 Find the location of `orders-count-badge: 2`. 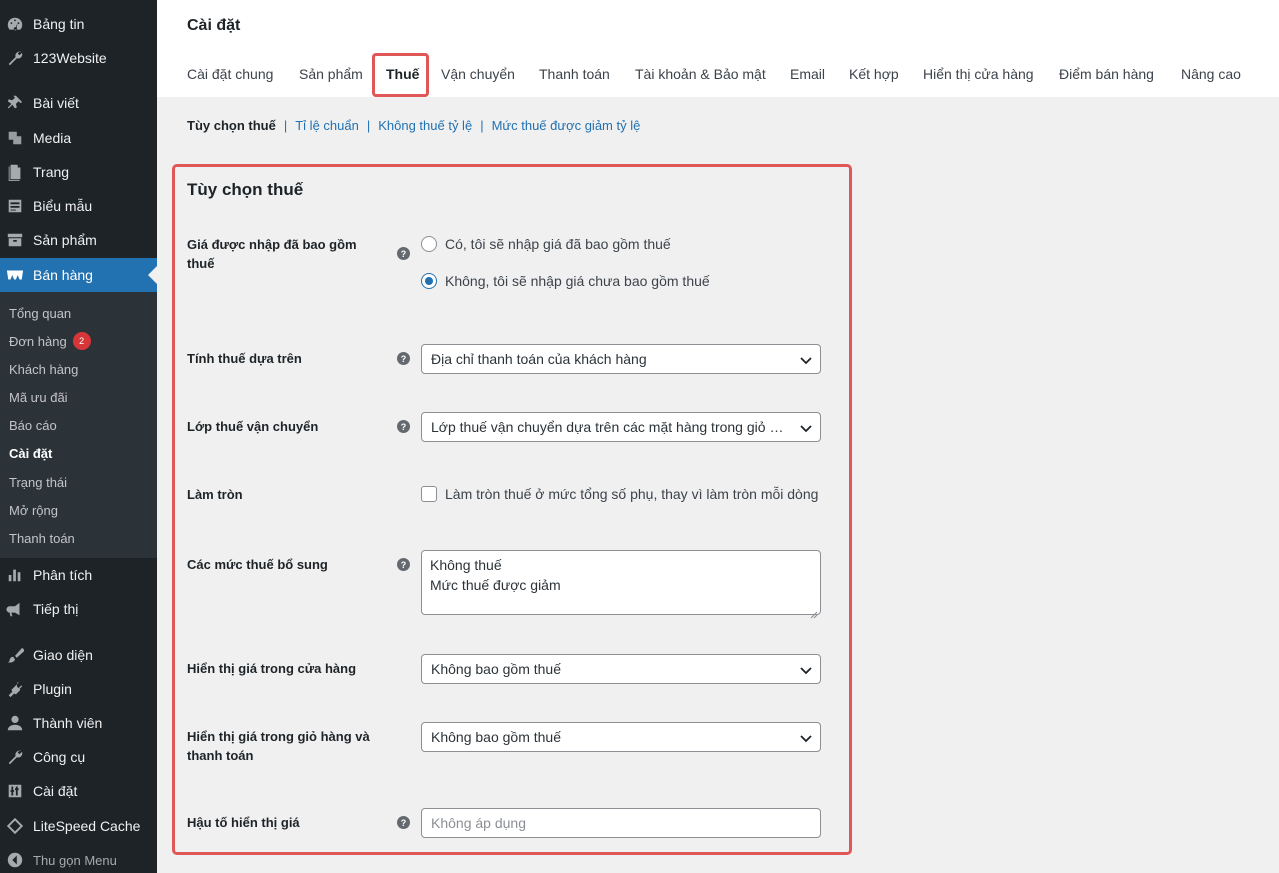

orders-count-badge: 2 is located at coordinates (81, 341).